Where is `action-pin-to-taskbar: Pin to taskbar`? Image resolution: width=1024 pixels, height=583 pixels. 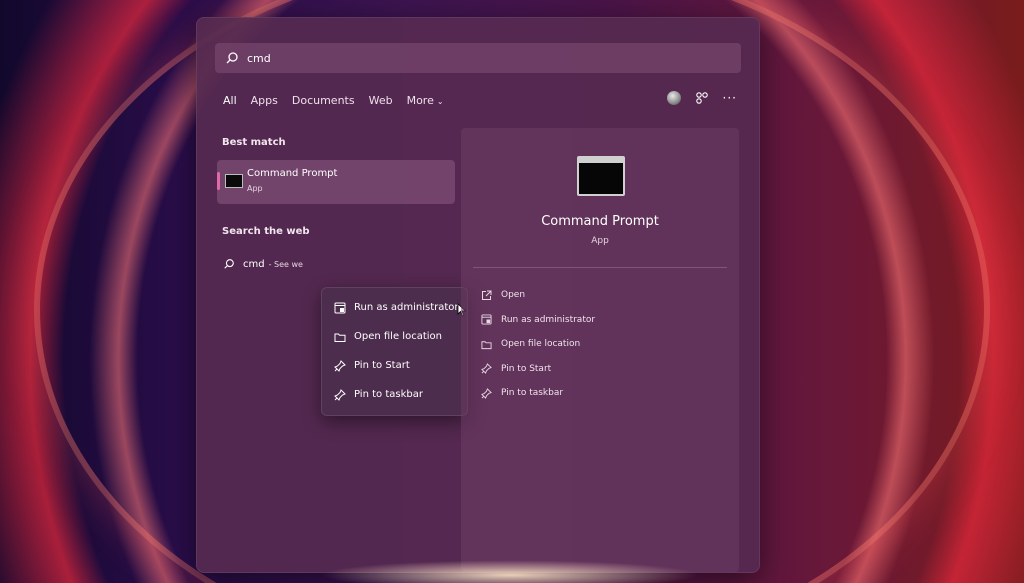 action-pin-to-taskbar: Pin to taskbar is located at coordinates (538, 393).